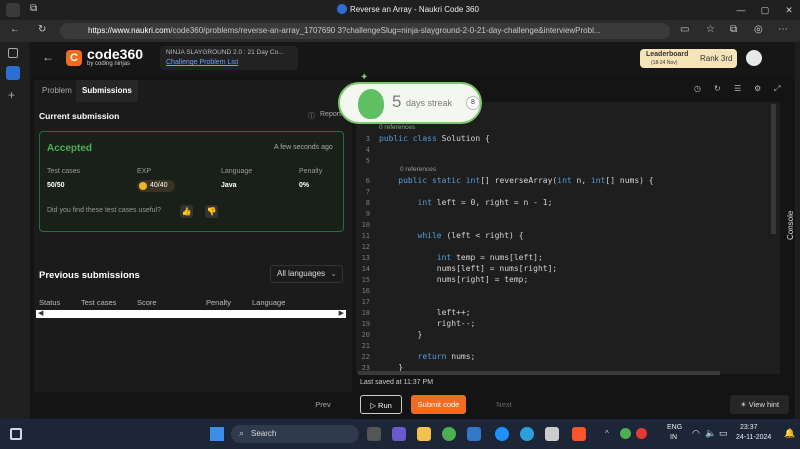  Describe the element at coordinates (789, 10) in the screenshot. I see `close-icon: ✕` at that location.